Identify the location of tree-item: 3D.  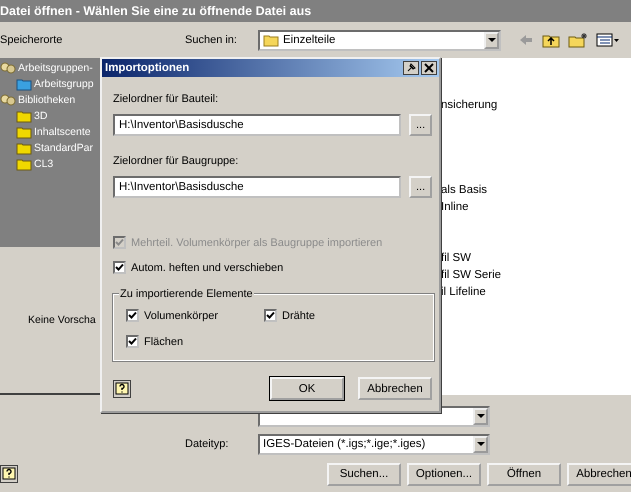
(41, 116).